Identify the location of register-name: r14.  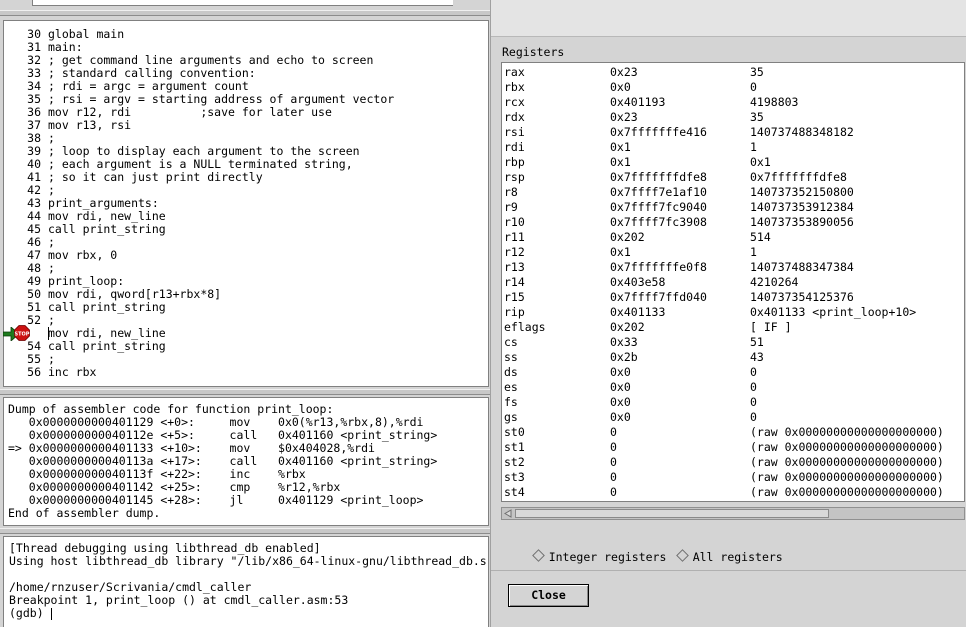
(514, 282).